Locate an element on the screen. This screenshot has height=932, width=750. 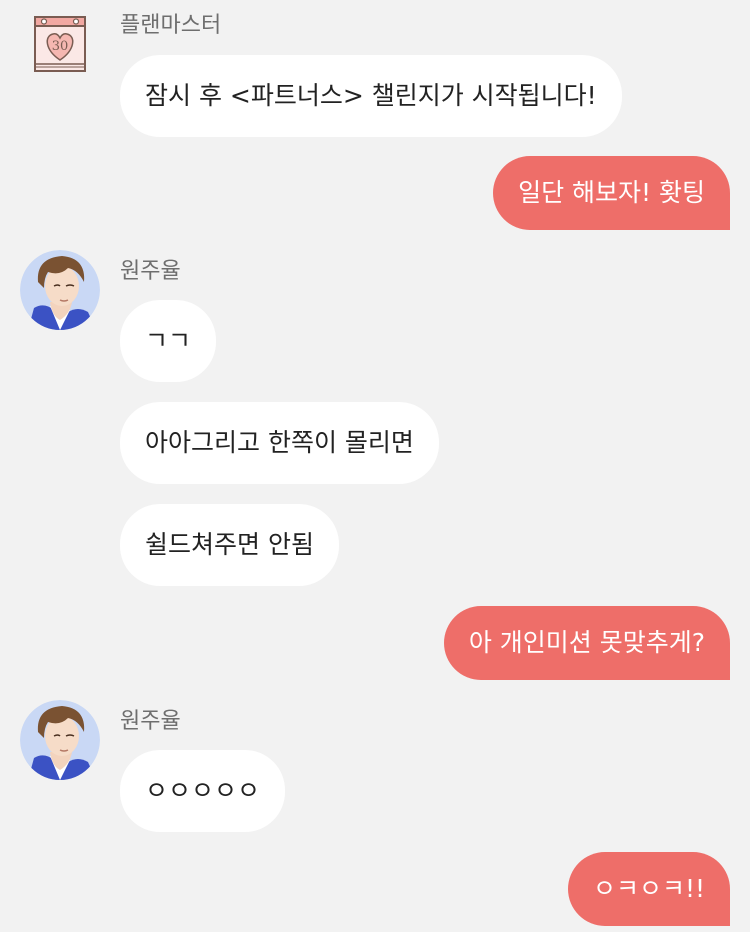
incoming-message-bubble: 쉴드쳐주면 안됨 is located at coordinates (229, 545).